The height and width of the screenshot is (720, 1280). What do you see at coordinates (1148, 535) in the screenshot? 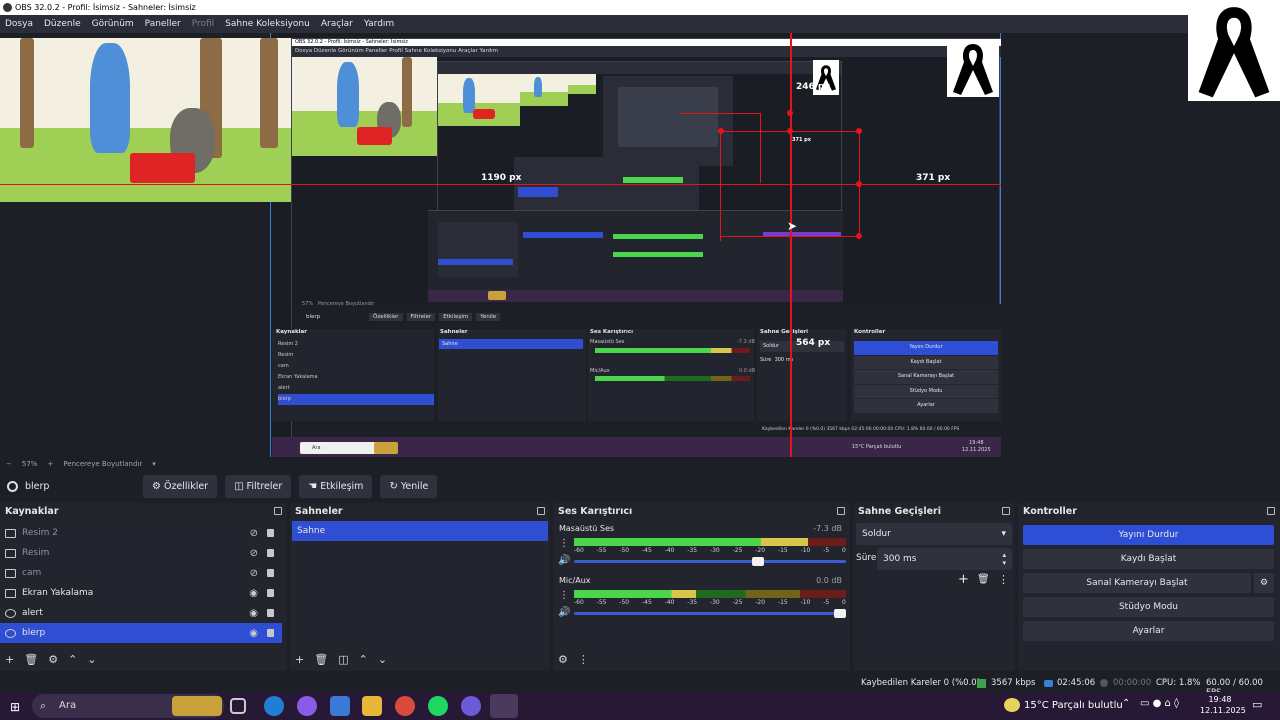
I see `stop-stream-button: Yayını Durdur` at bounding box center [1148, 535].